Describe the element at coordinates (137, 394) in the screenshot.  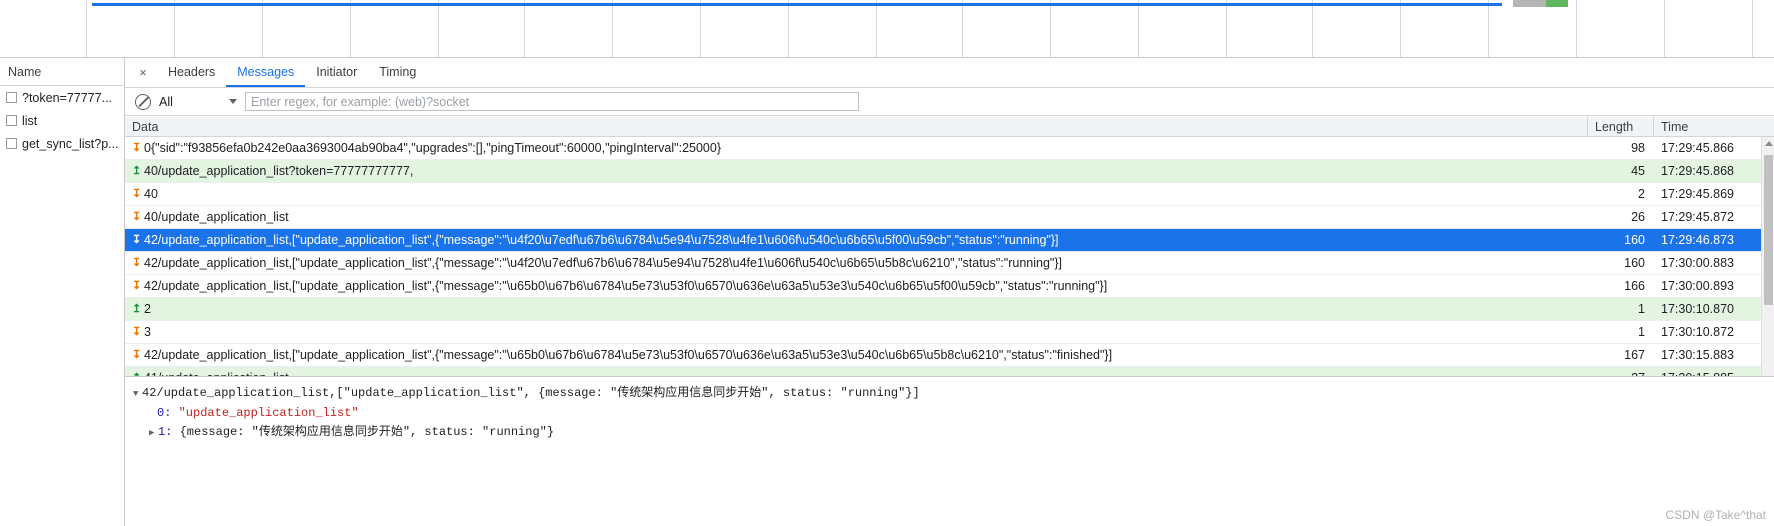
I see `triangle-down-icon: ▼` at that location.